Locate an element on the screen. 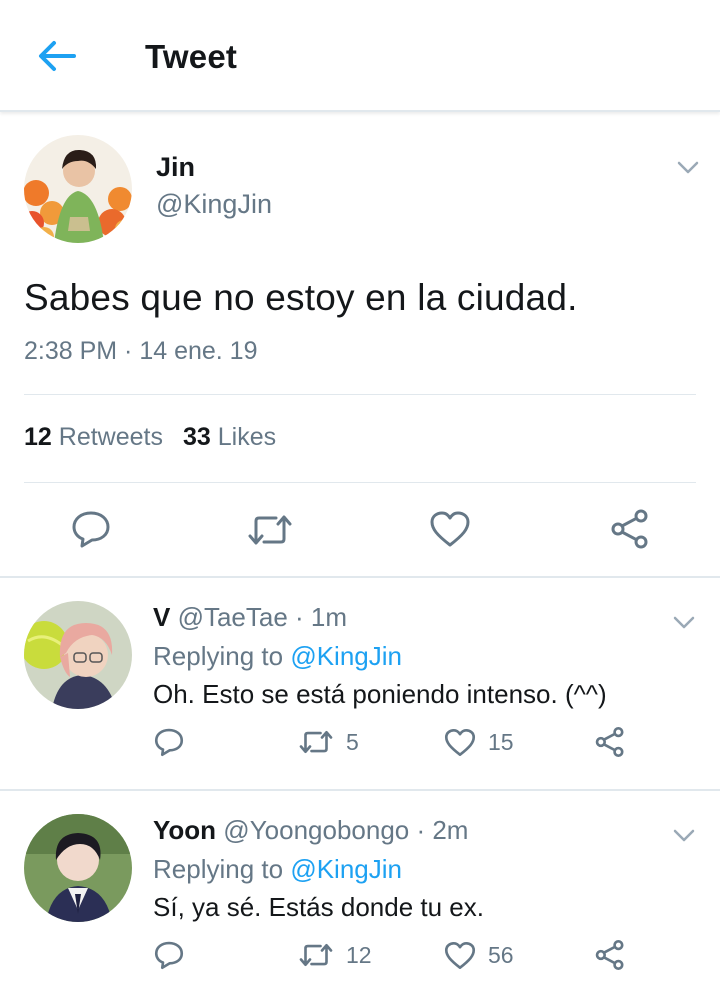 Image resolution: width=720 pixels, height=1008 pixels. like-count: 15 is located at coordinates (501, 741).